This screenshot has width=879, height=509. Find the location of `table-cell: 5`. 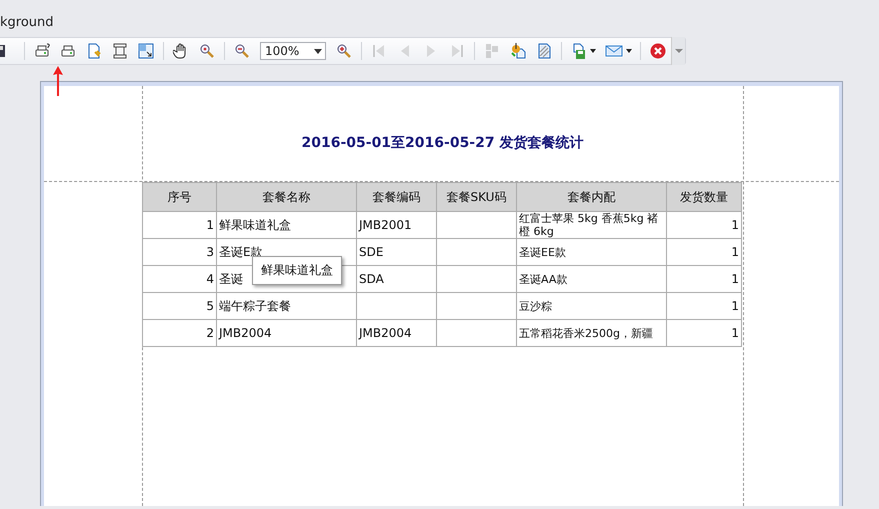

table-cell: 5 is located at coordinates (179, 306).